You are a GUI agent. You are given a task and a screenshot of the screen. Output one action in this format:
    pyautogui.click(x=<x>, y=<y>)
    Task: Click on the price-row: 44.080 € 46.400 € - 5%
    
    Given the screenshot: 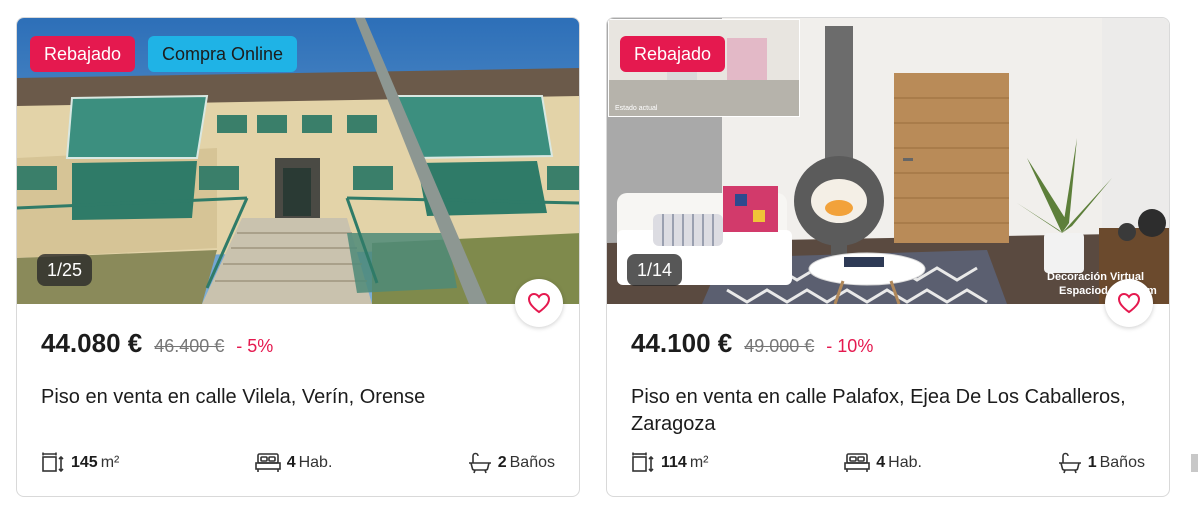 What is the action you would take?
    pyautogui.click(x=157, y=343)
    